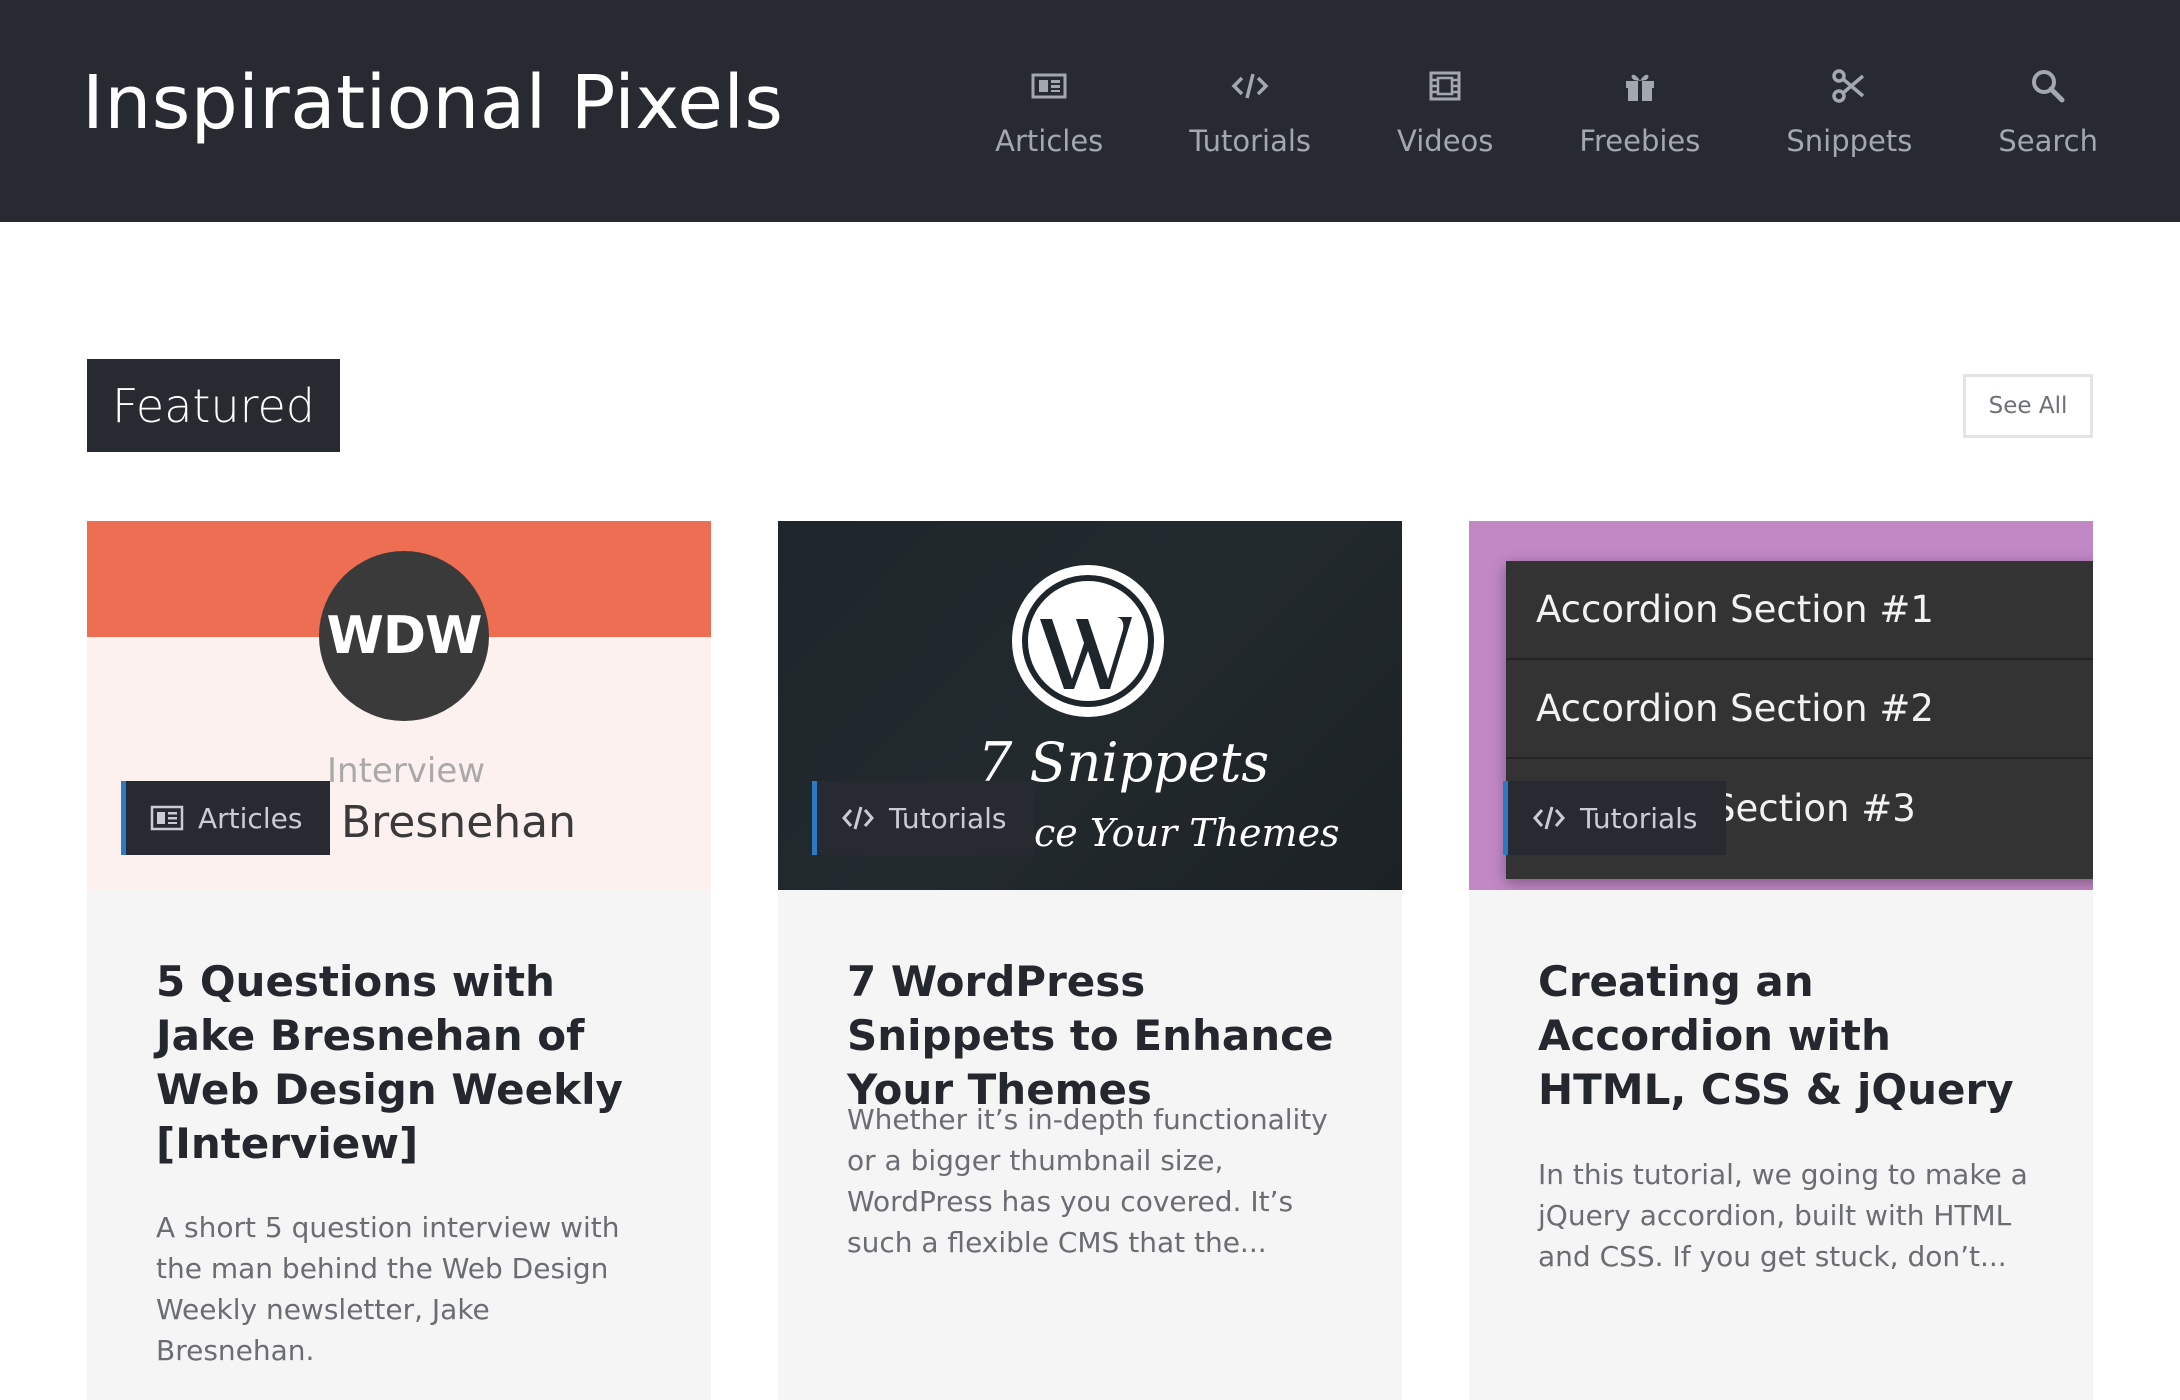 The image size is (2180, 1400). I want to click on post-thumbnail: 7 Snippets ce Your Themes Tutorials, so click(1090, 705).